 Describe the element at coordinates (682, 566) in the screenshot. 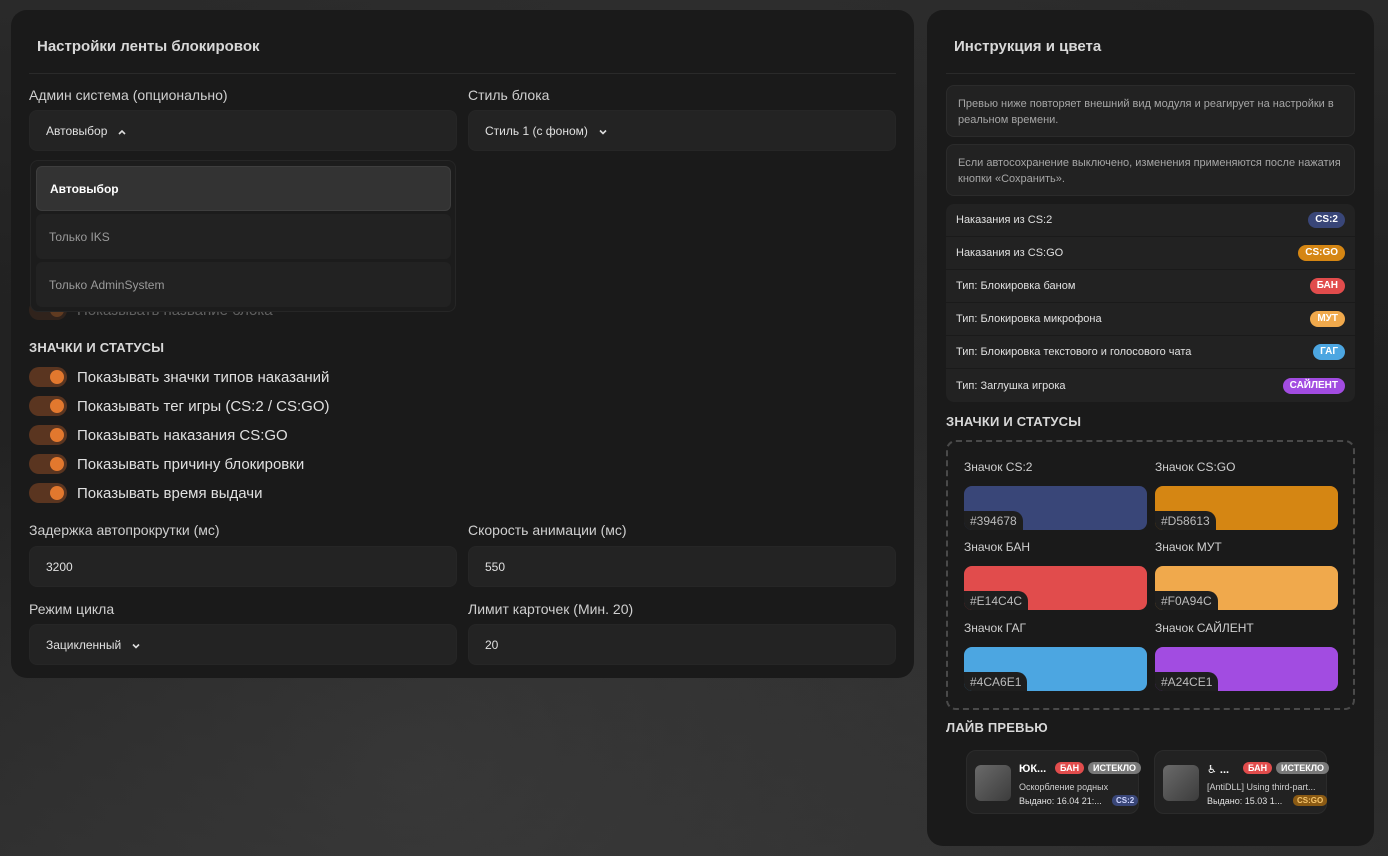

I see `anim-speed-input: 550` at that location.